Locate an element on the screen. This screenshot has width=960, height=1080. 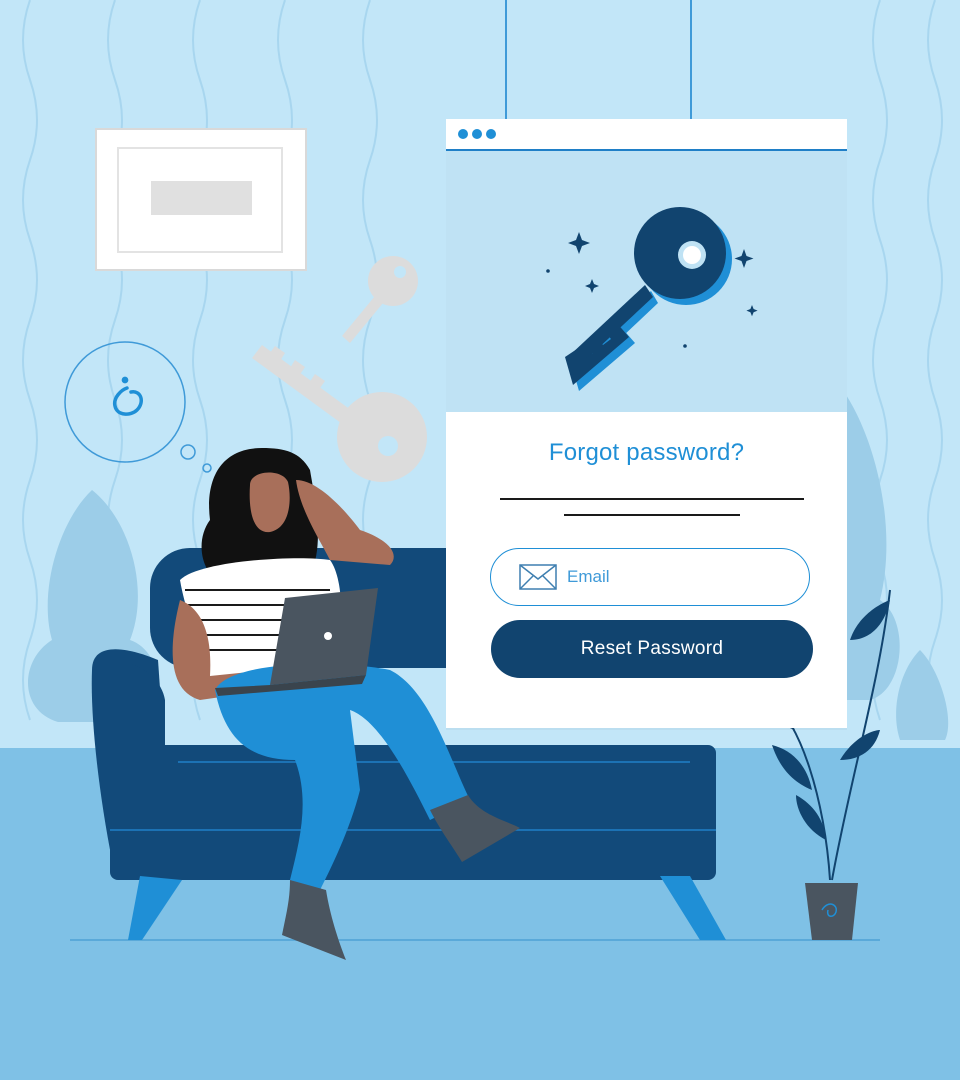
key-illustration-area is located at coordinates (646, 281).